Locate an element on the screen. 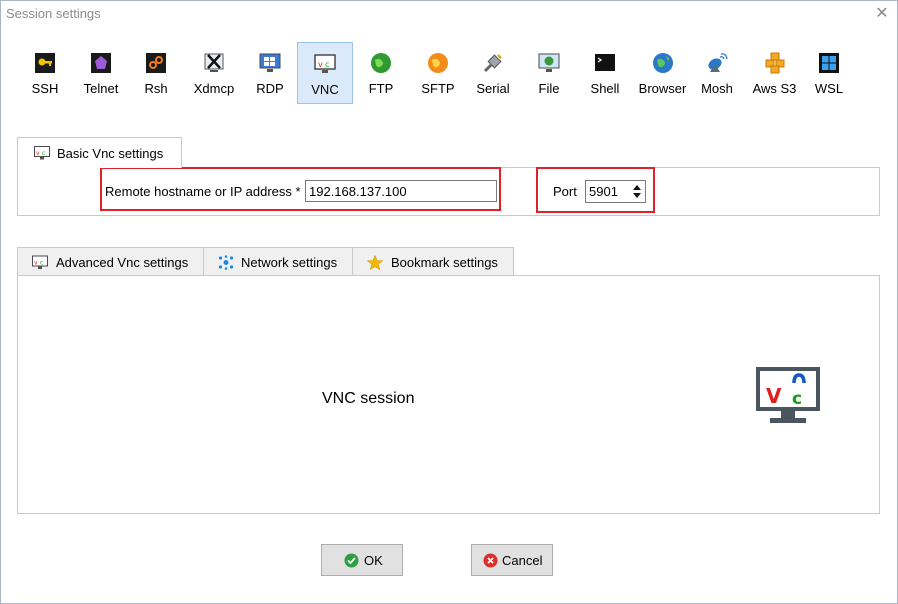  tab-bookmark-settings: Bookmark settings is located at coordinates (433, 261).